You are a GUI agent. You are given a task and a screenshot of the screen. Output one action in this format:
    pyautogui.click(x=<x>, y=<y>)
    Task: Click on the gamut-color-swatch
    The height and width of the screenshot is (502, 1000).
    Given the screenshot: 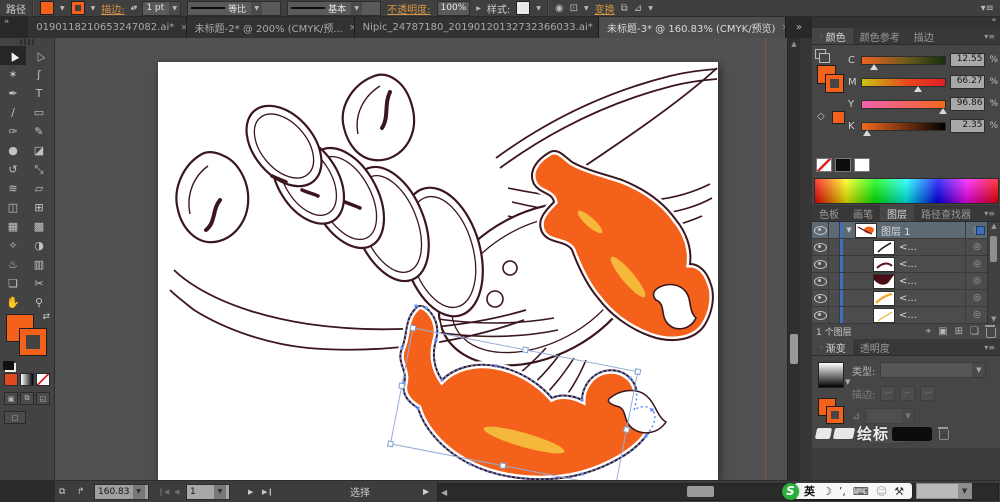 What is the action you would take?
    pyautogui.click(x=838, y=117)
    